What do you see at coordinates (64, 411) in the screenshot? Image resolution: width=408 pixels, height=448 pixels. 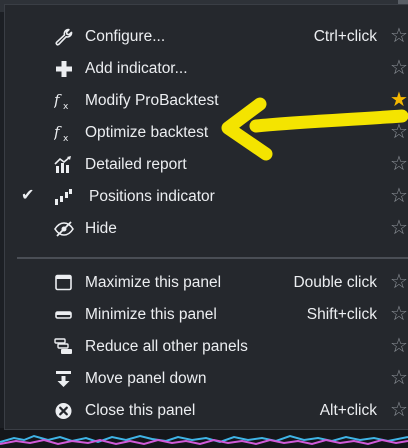 I see `close-circle-icon` at bounding box center [64, 411].